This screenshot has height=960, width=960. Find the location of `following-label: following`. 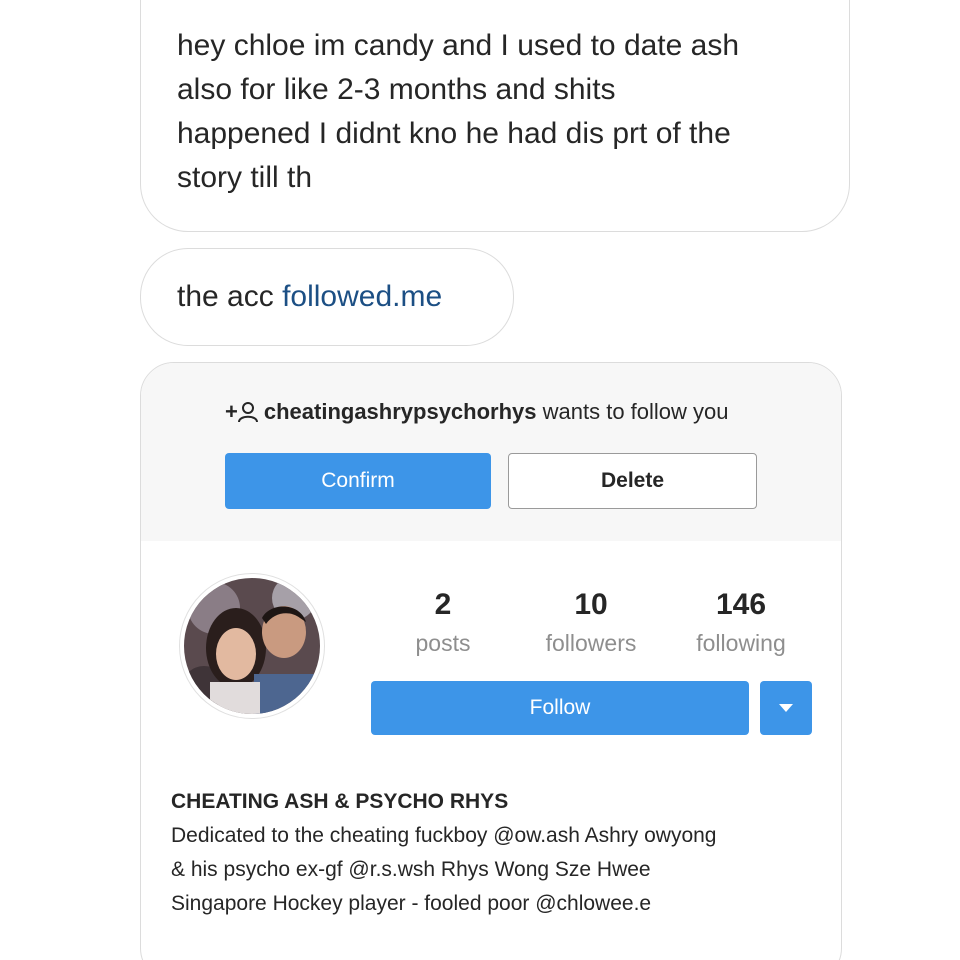

following-label: following is located at coordinates (741, 643).